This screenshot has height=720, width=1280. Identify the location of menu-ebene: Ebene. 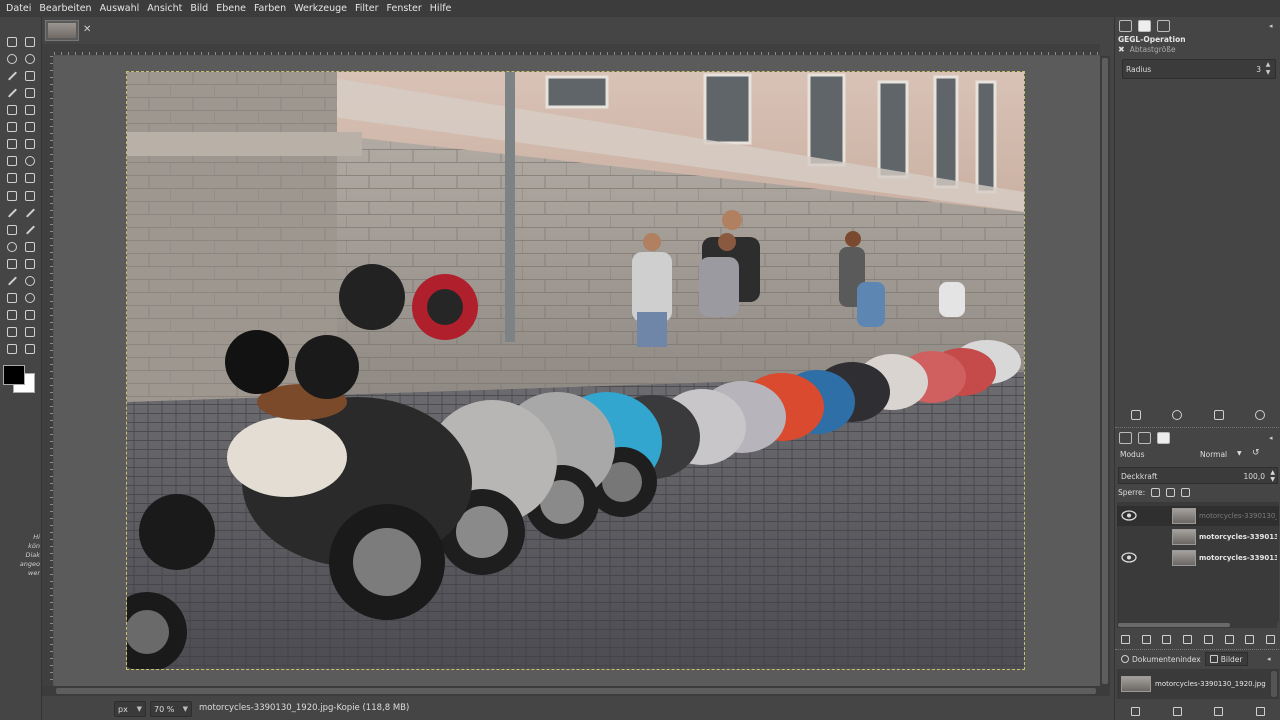
(231, 8).